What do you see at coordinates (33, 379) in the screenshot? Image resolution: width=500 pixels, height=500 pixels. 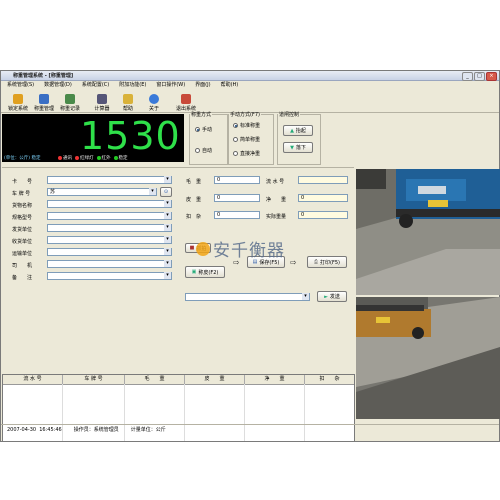 I see `col-serial: 流 水 号` at bounding box center [33, 379].